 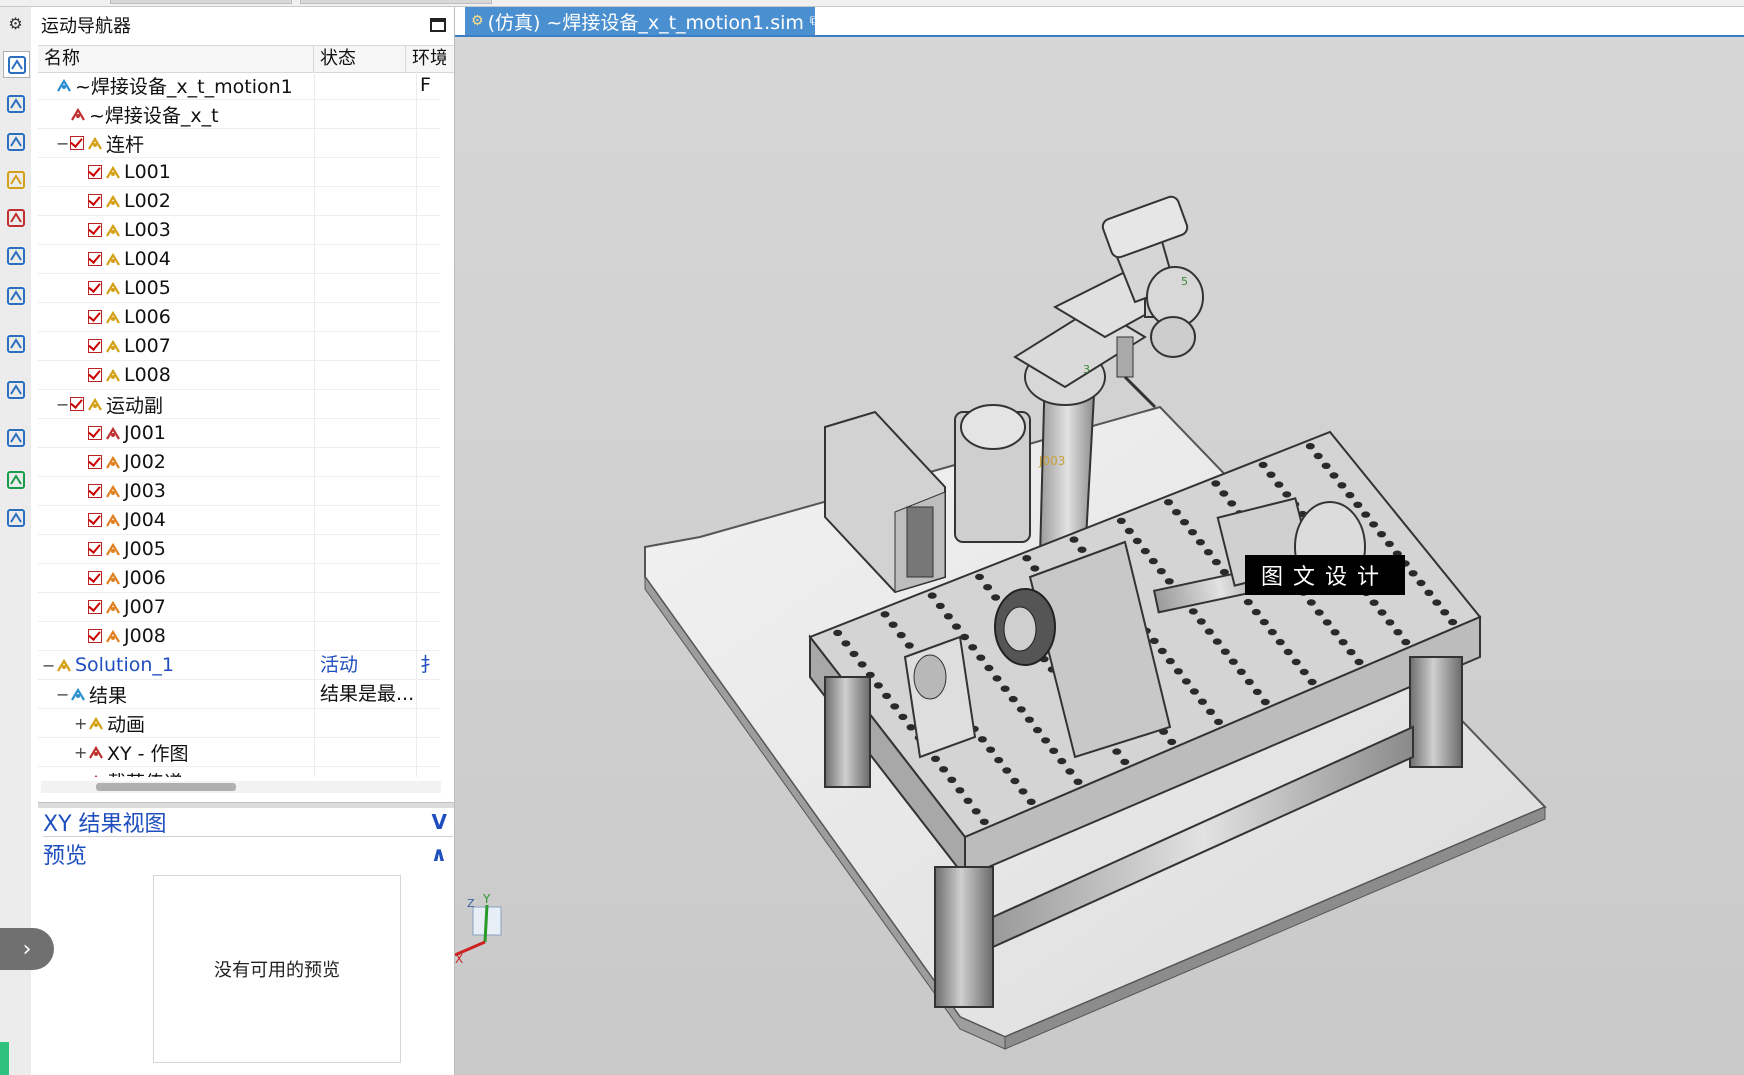 What do you see at coordinates (650, 21) in the screenshot?
I see `tab-simulation: ⚙ (仿真) ~焊接设备_x_t_motion1.sim ⧉ ×` at bounding box center [650, 21].